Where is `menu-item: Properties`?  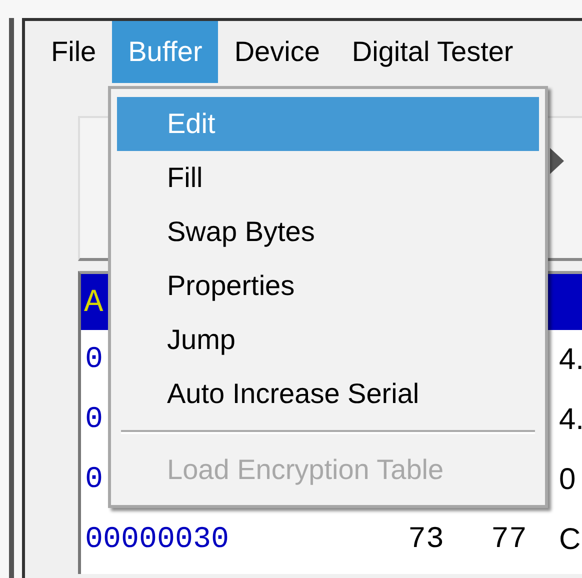
menu-item: Properties is located at coordinates (328, 286).